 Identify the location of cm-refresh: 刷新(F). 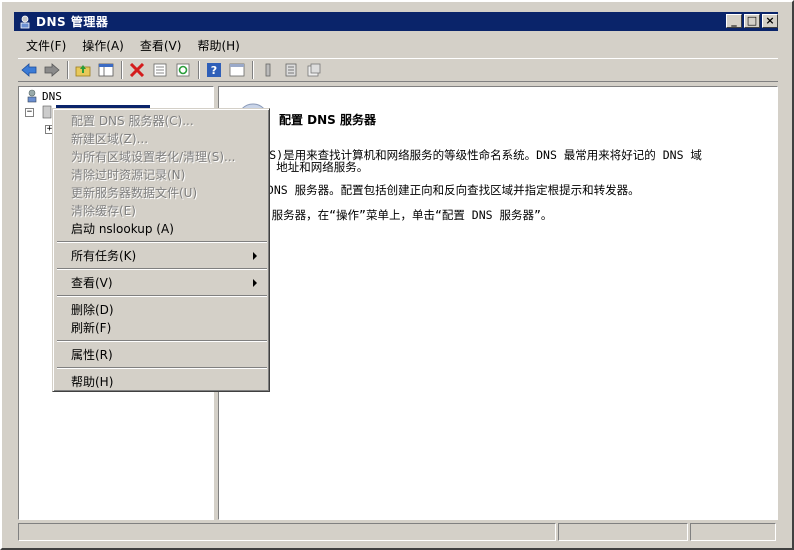
(168, 328).